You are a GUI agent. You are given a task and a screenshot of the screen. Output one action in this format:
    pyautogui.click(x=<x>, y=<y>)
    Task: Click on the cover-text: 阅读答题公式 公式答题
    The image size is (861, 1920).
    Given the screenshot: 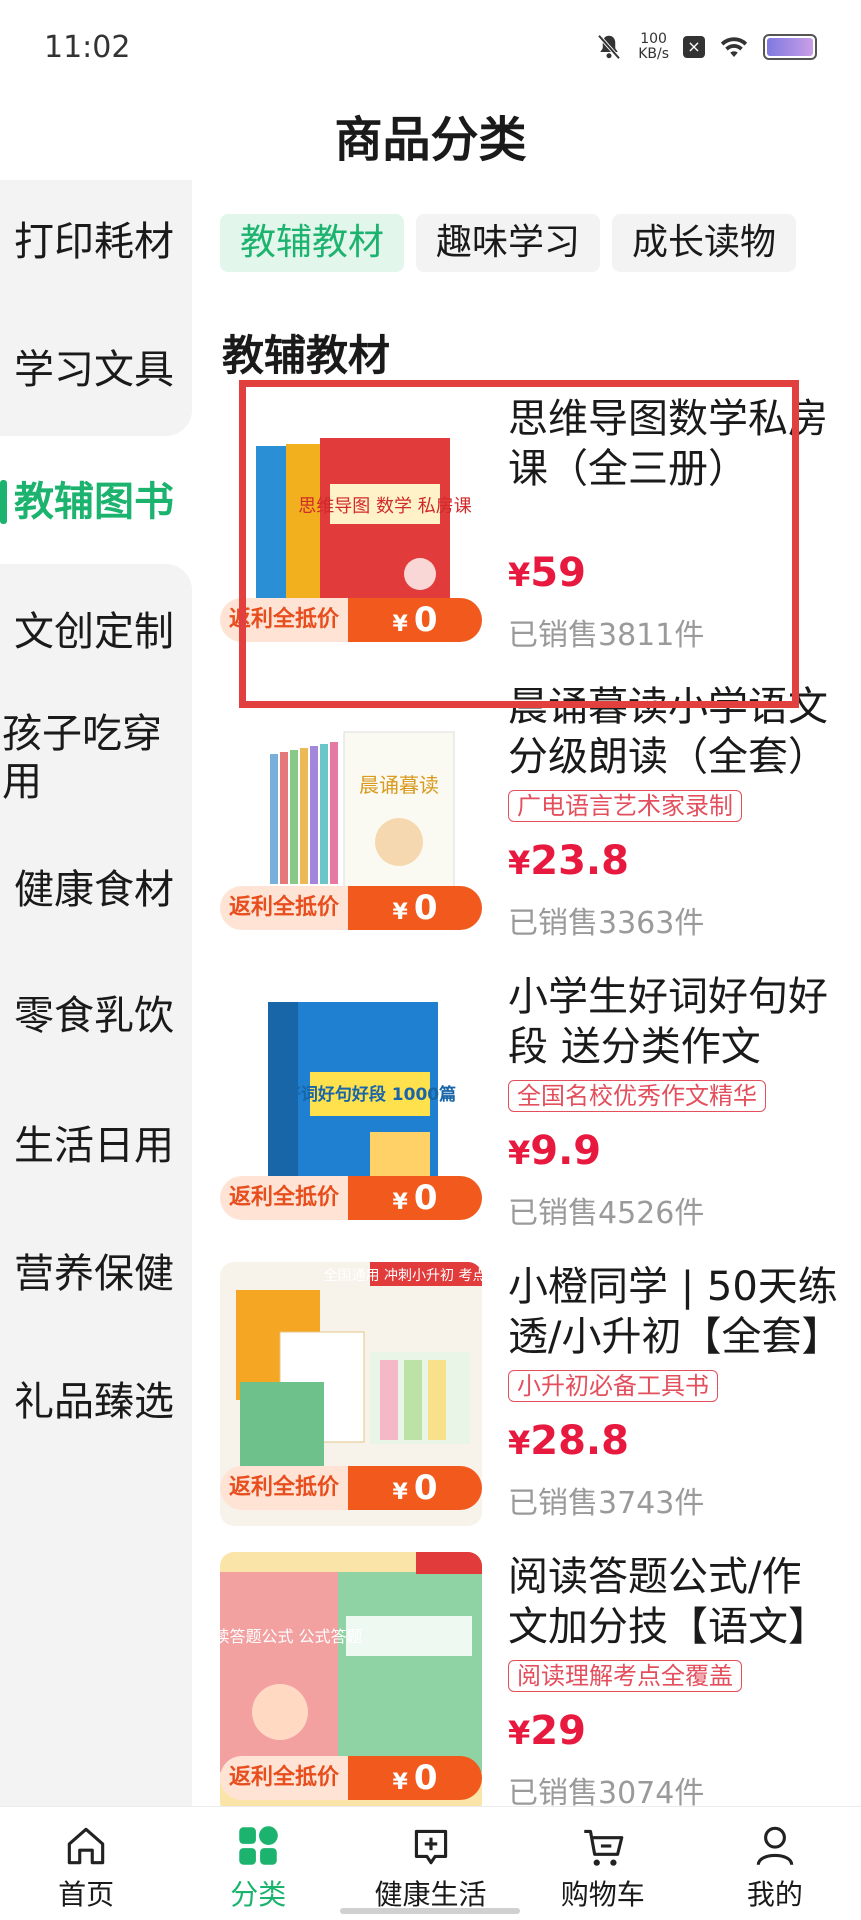 What is the action you would take?
    pyautogui.click(x=291, y=1636)
    